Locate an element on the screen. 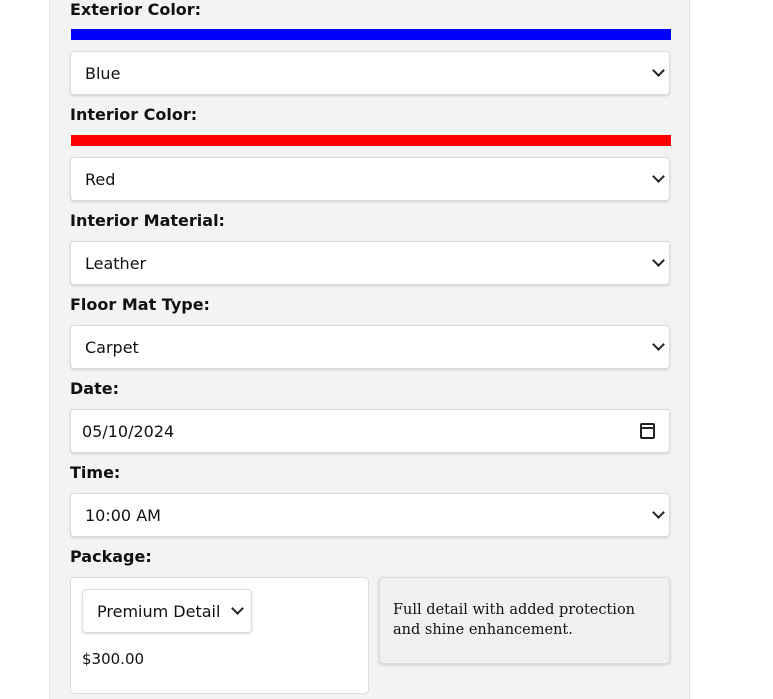  exterior-color-swatch is located at coordinates (371, 34).